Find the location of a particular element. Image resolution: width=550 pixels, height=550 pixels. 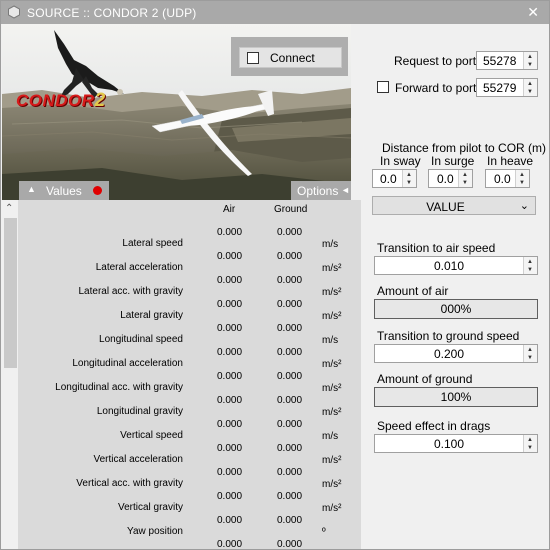

request-port-stepper: ▲ ▼ is located at coordinates (530, 60).